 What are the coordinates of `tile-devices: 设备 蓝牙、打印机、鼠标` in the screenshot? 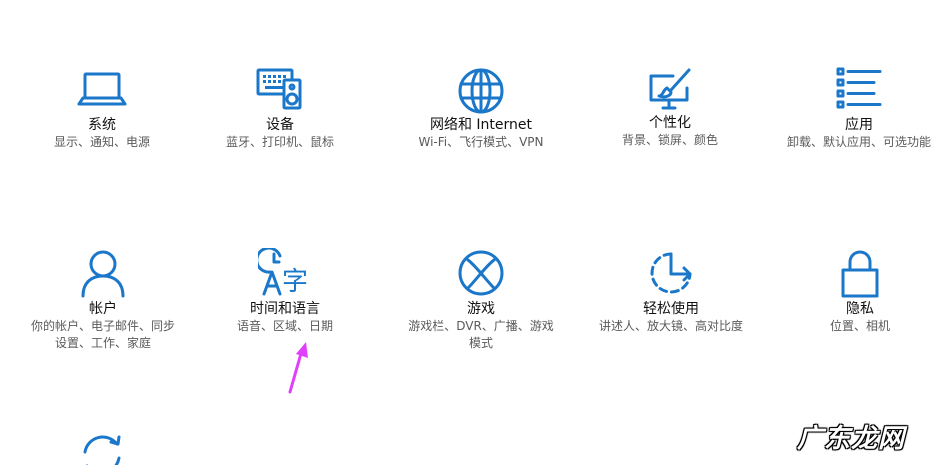 It's located at (280, 108).